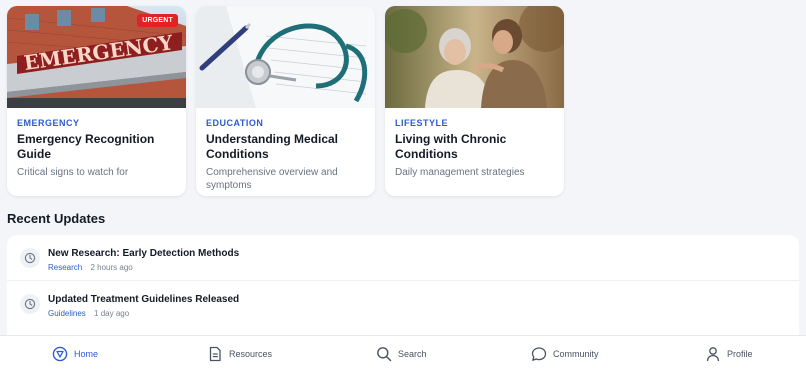 The image size is (806, 373). I want to click on nav-resources: Resources, so click(239, 354).